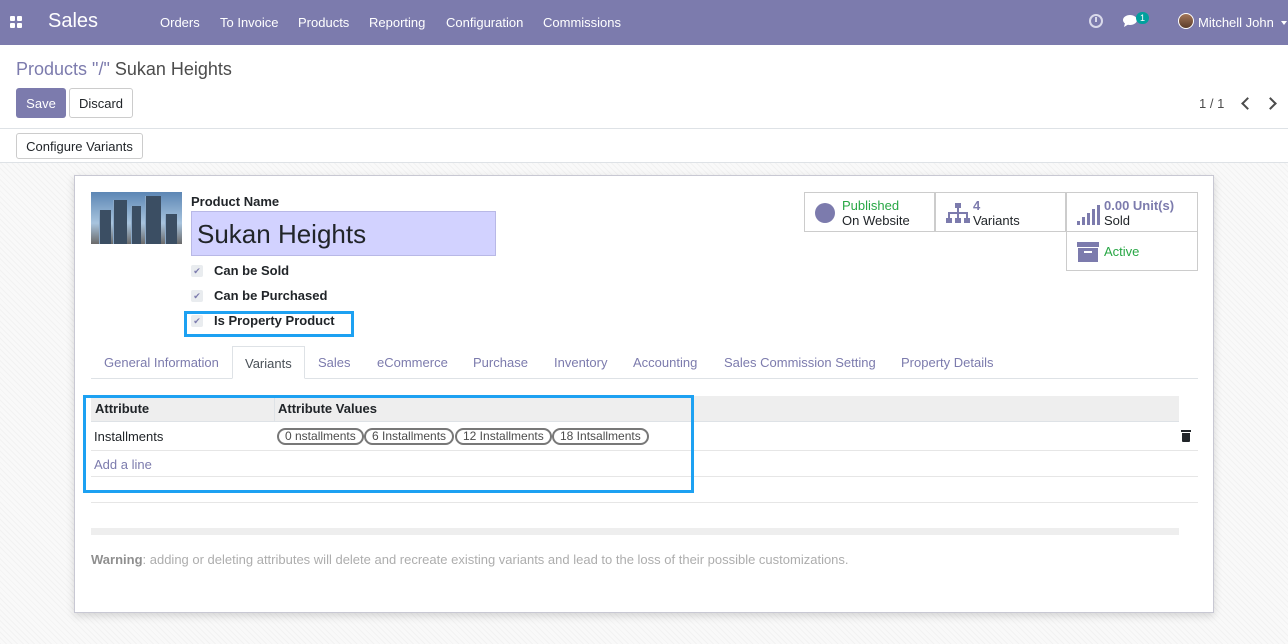 This screenshot has height=644, width=1288. I want to click on user-name: Mitchell John, so click(1236, 22).